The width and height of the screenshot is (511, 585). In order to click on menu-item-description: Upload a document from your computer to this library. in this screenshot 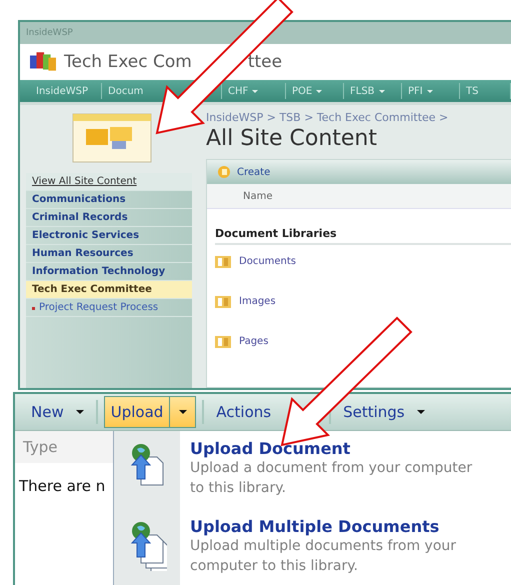, I will do `click(332, 478)`.